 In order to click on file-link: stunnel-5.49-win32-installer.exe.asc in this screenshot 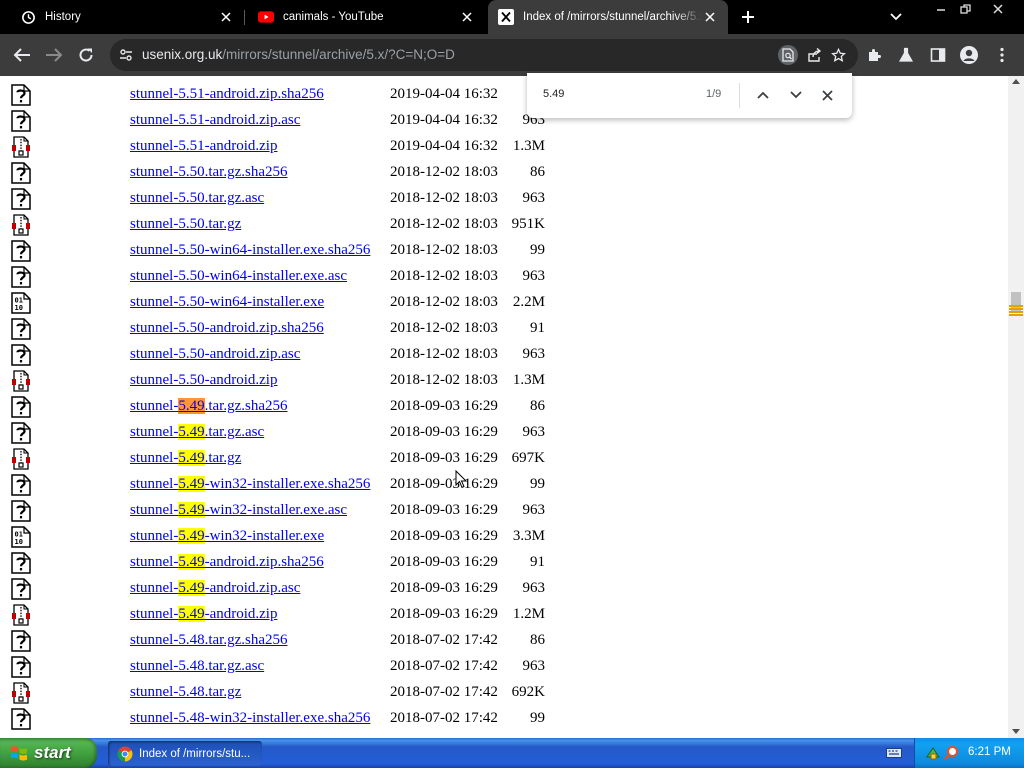, I will do `click(238, 510)`.